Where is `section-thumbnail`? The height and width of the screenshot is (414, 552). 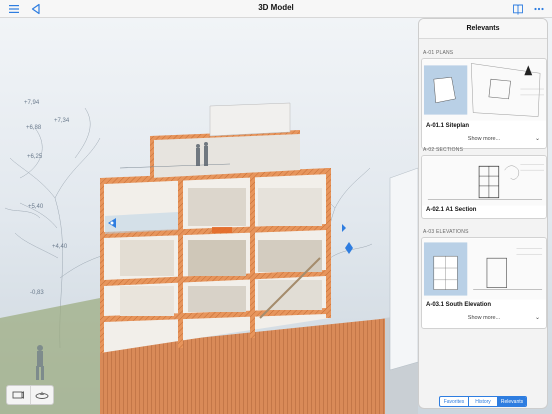
section-thumbnail is located at coordinates (484, 181).